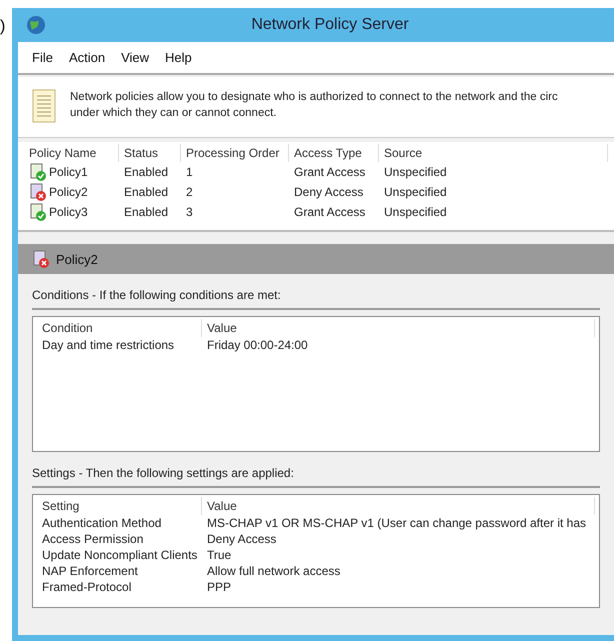  Describe the element at coordinates (92, 539) in the screenshot. I see `table-cell-text: Access Permission` at that location.